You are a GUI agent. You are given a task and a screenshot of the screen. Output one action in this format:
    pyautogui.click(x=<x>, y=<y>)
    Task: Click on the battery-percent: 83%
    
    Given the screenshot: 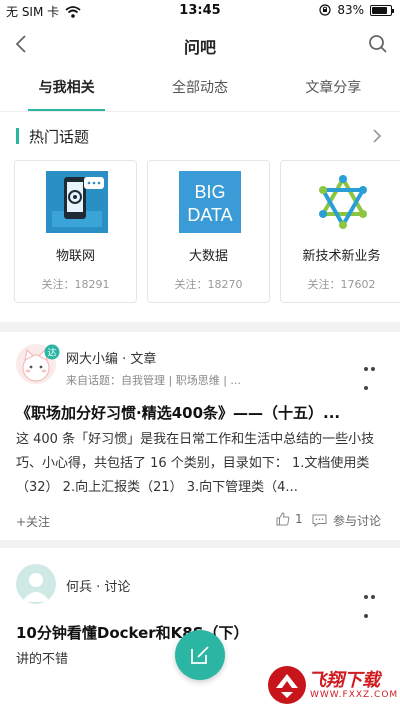 What is the action you would take?
    pyautogui.click(x=350, y=10)
    